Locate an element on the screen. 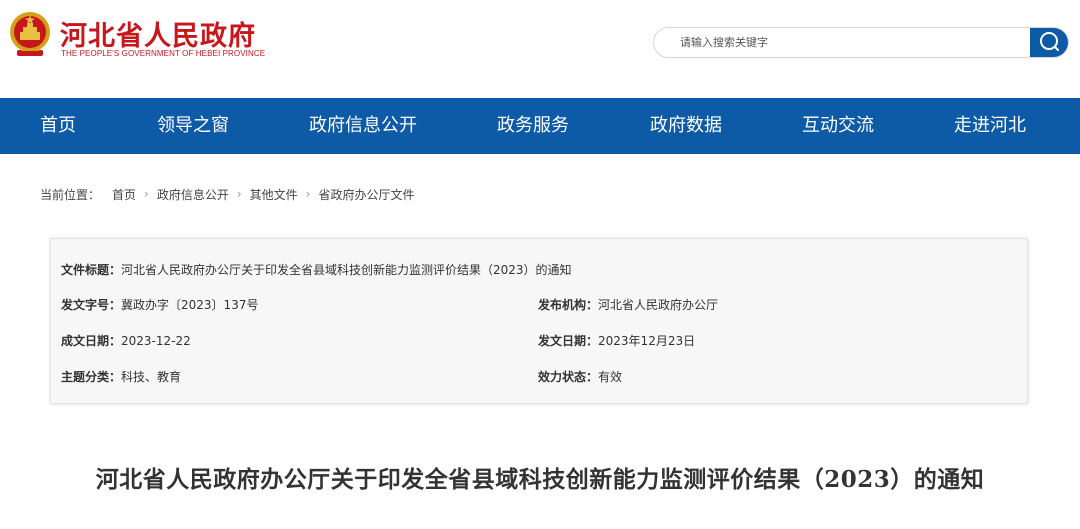 This screenshot has height=529, width=1080. site-title: 河北省人民政府 is located at coordinates (158, 33).